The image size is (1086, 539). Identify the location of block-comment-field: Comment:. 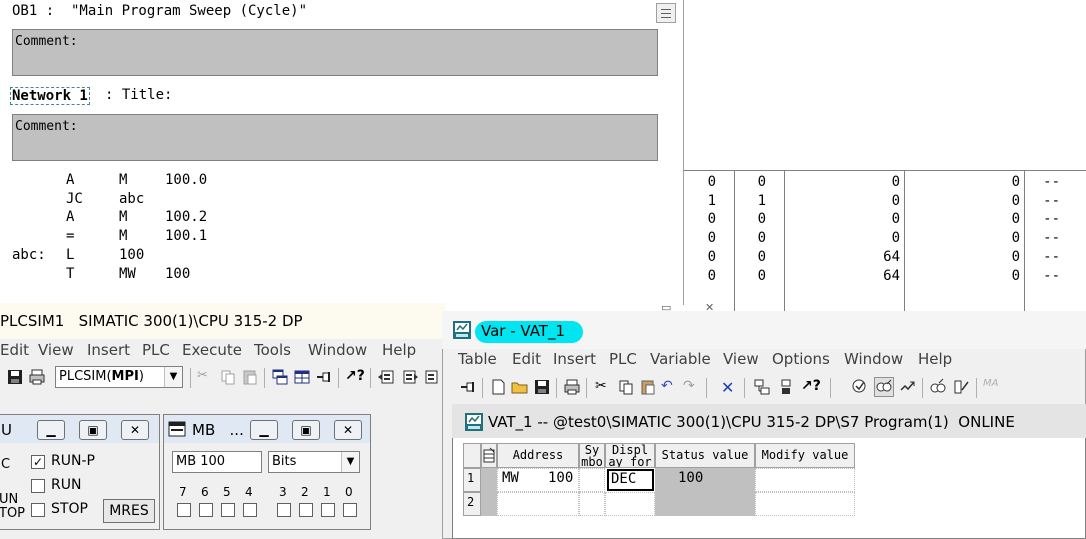
(335, 52).